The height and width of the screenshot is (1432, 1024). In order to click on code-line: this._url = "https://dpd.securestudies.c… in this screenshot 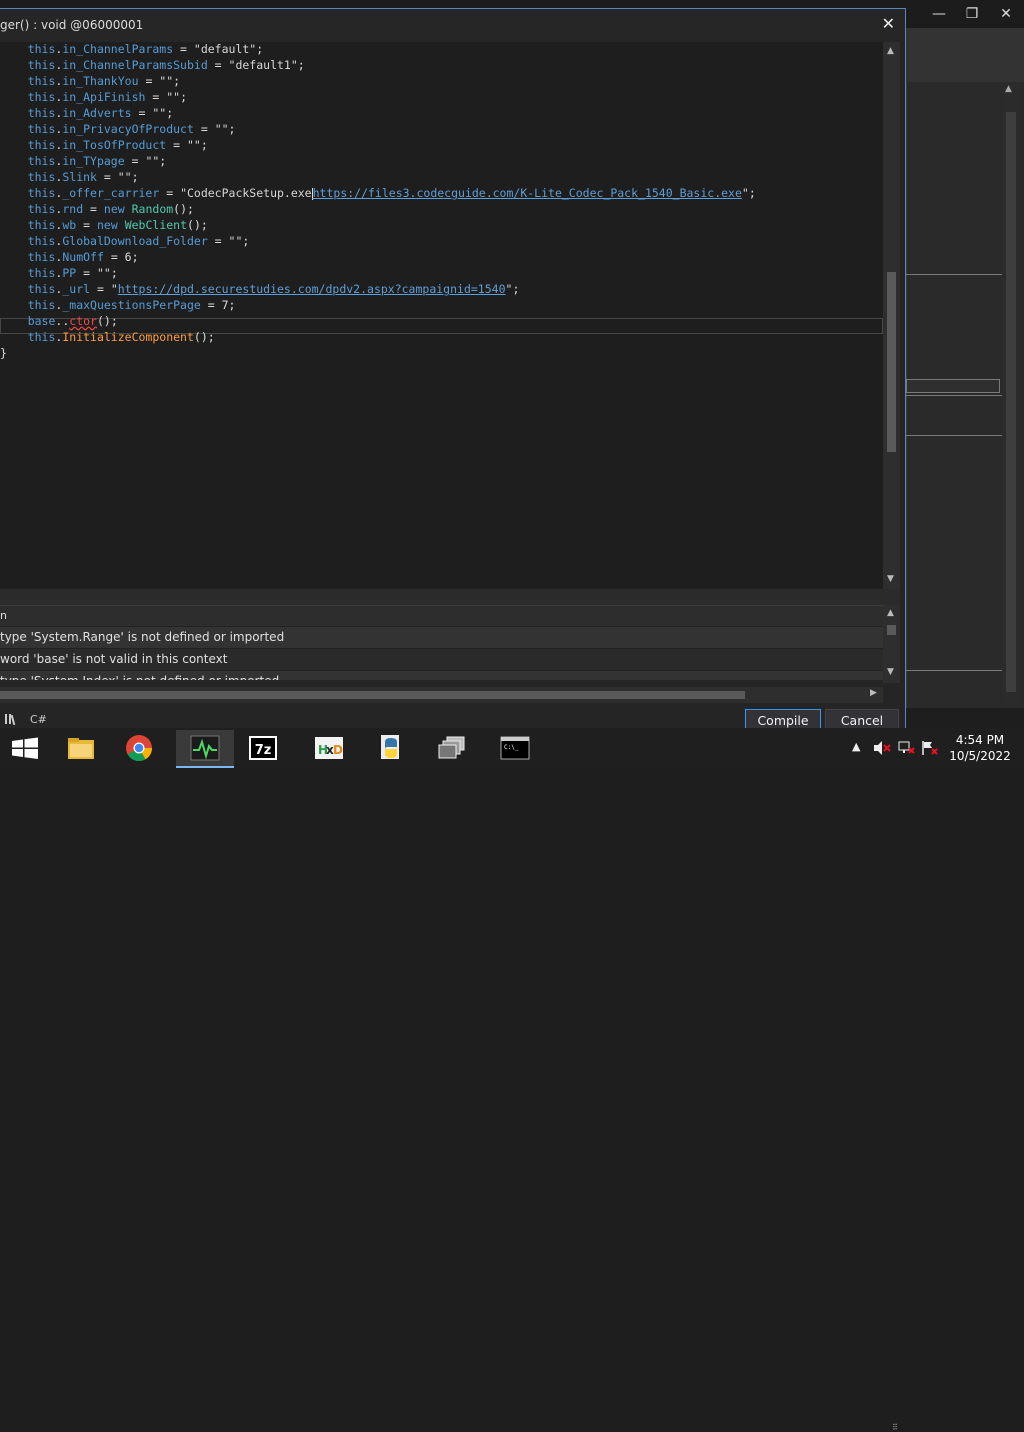, I will do `click(378, 289)`.